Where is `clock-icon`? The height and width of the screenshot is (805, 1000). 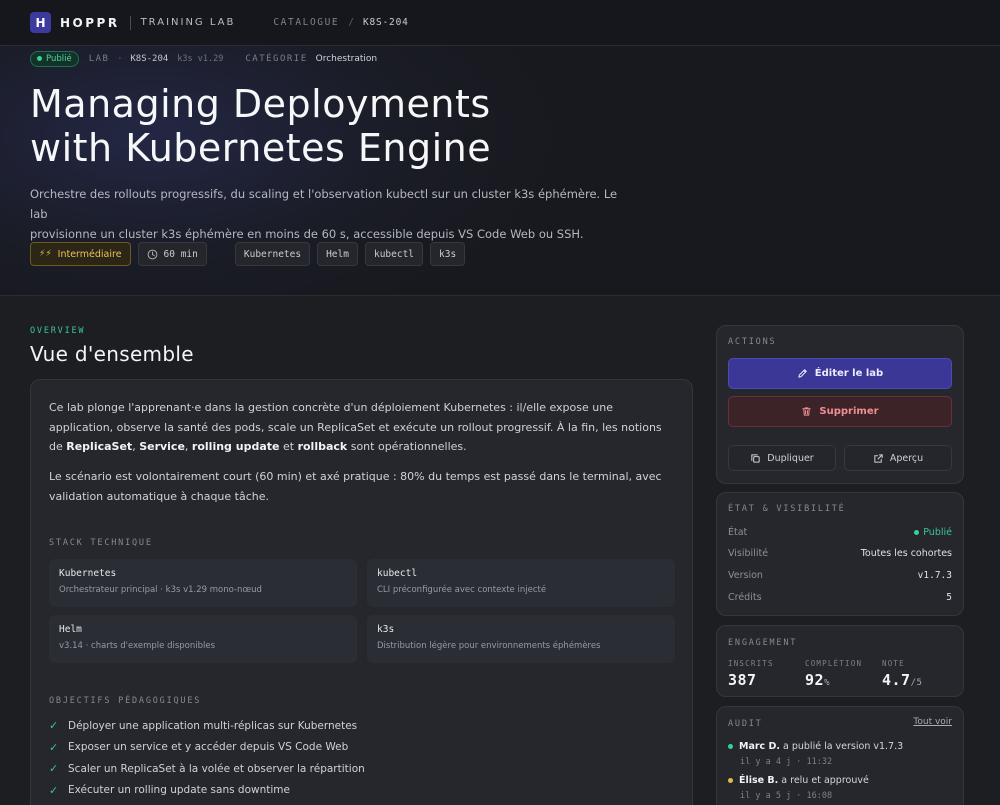
clock-icon is located at coordinates (152, 254).